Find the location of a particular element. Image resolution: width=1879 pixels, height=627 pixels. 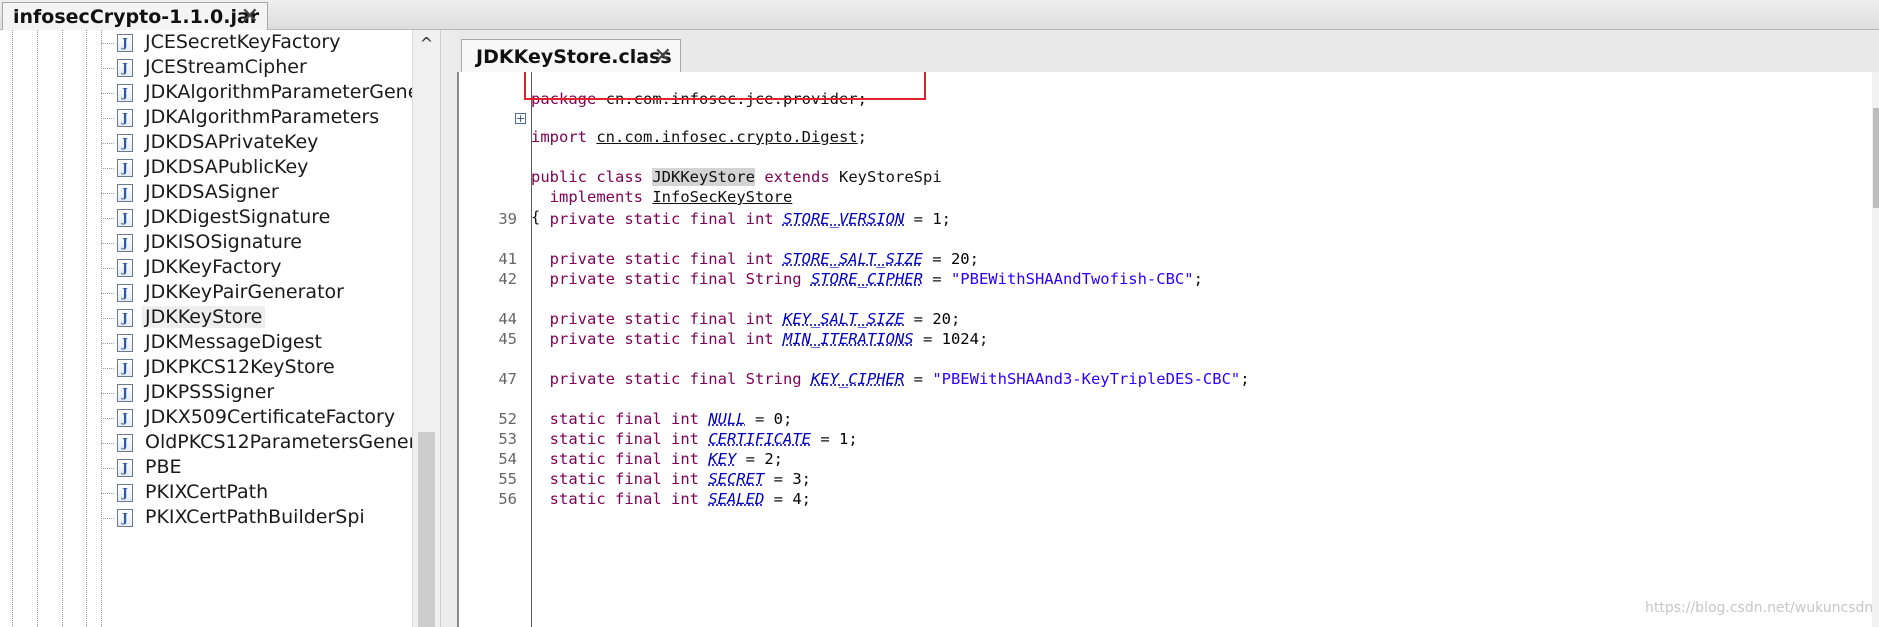

line-number: 52 is located at coordinates (507, 419).